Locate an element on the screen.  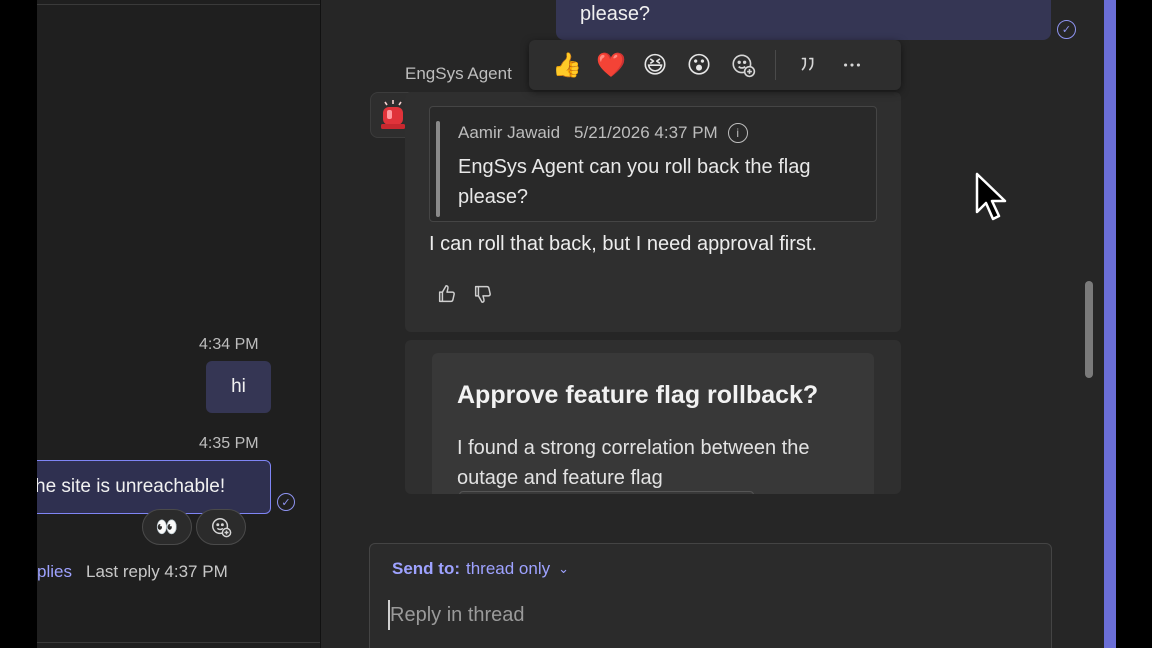
message-bubble-highlighted: he site is unreachable! is located at coordinates (154, 487).